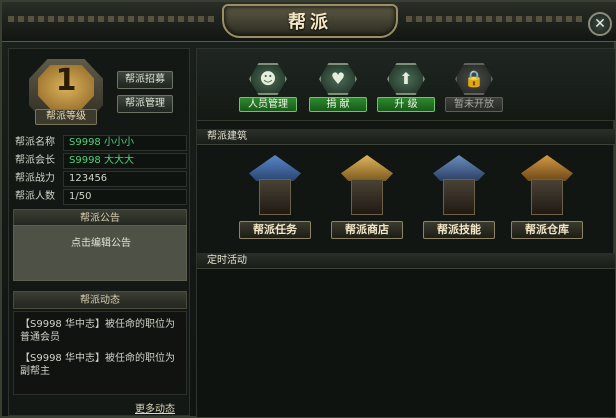 The height and width of the screenshot is (418, 616). What do you see at coordinates (125, 143) in the screenshot?
I see `guild-name-value: S9998 小小小` at bounding box center [125, 143].